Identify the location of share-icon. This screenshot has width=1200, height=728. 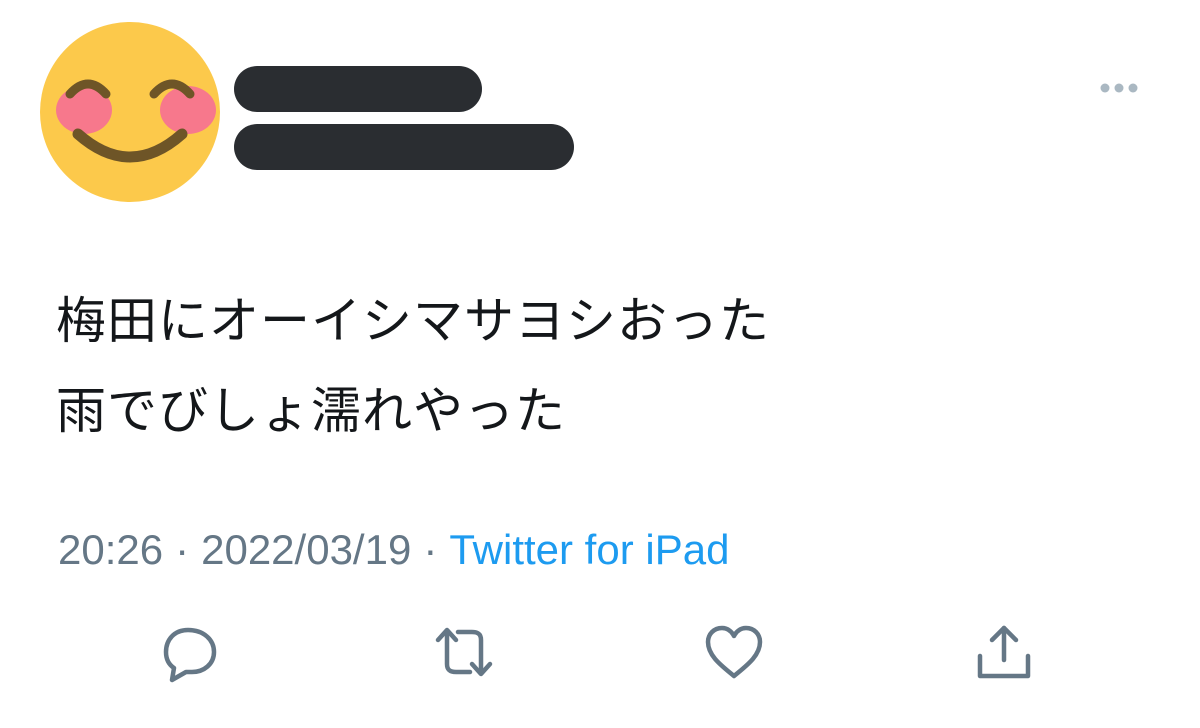
(1004, 652).